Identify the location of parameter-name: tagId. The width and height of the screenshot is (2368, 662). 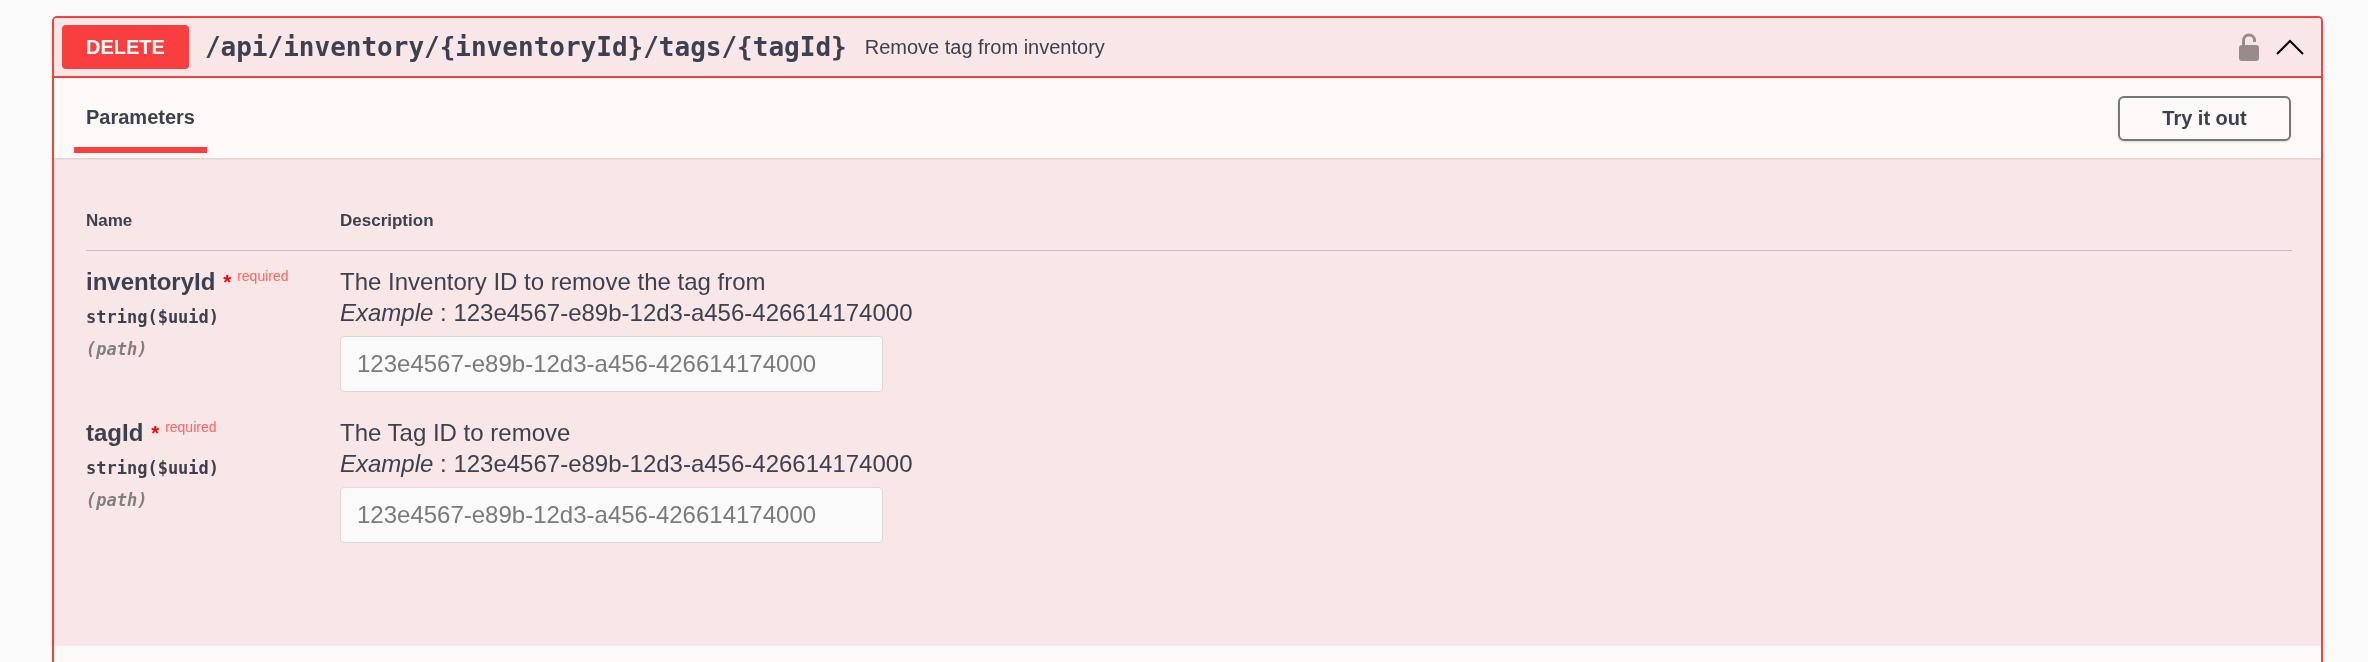
(115, 433).